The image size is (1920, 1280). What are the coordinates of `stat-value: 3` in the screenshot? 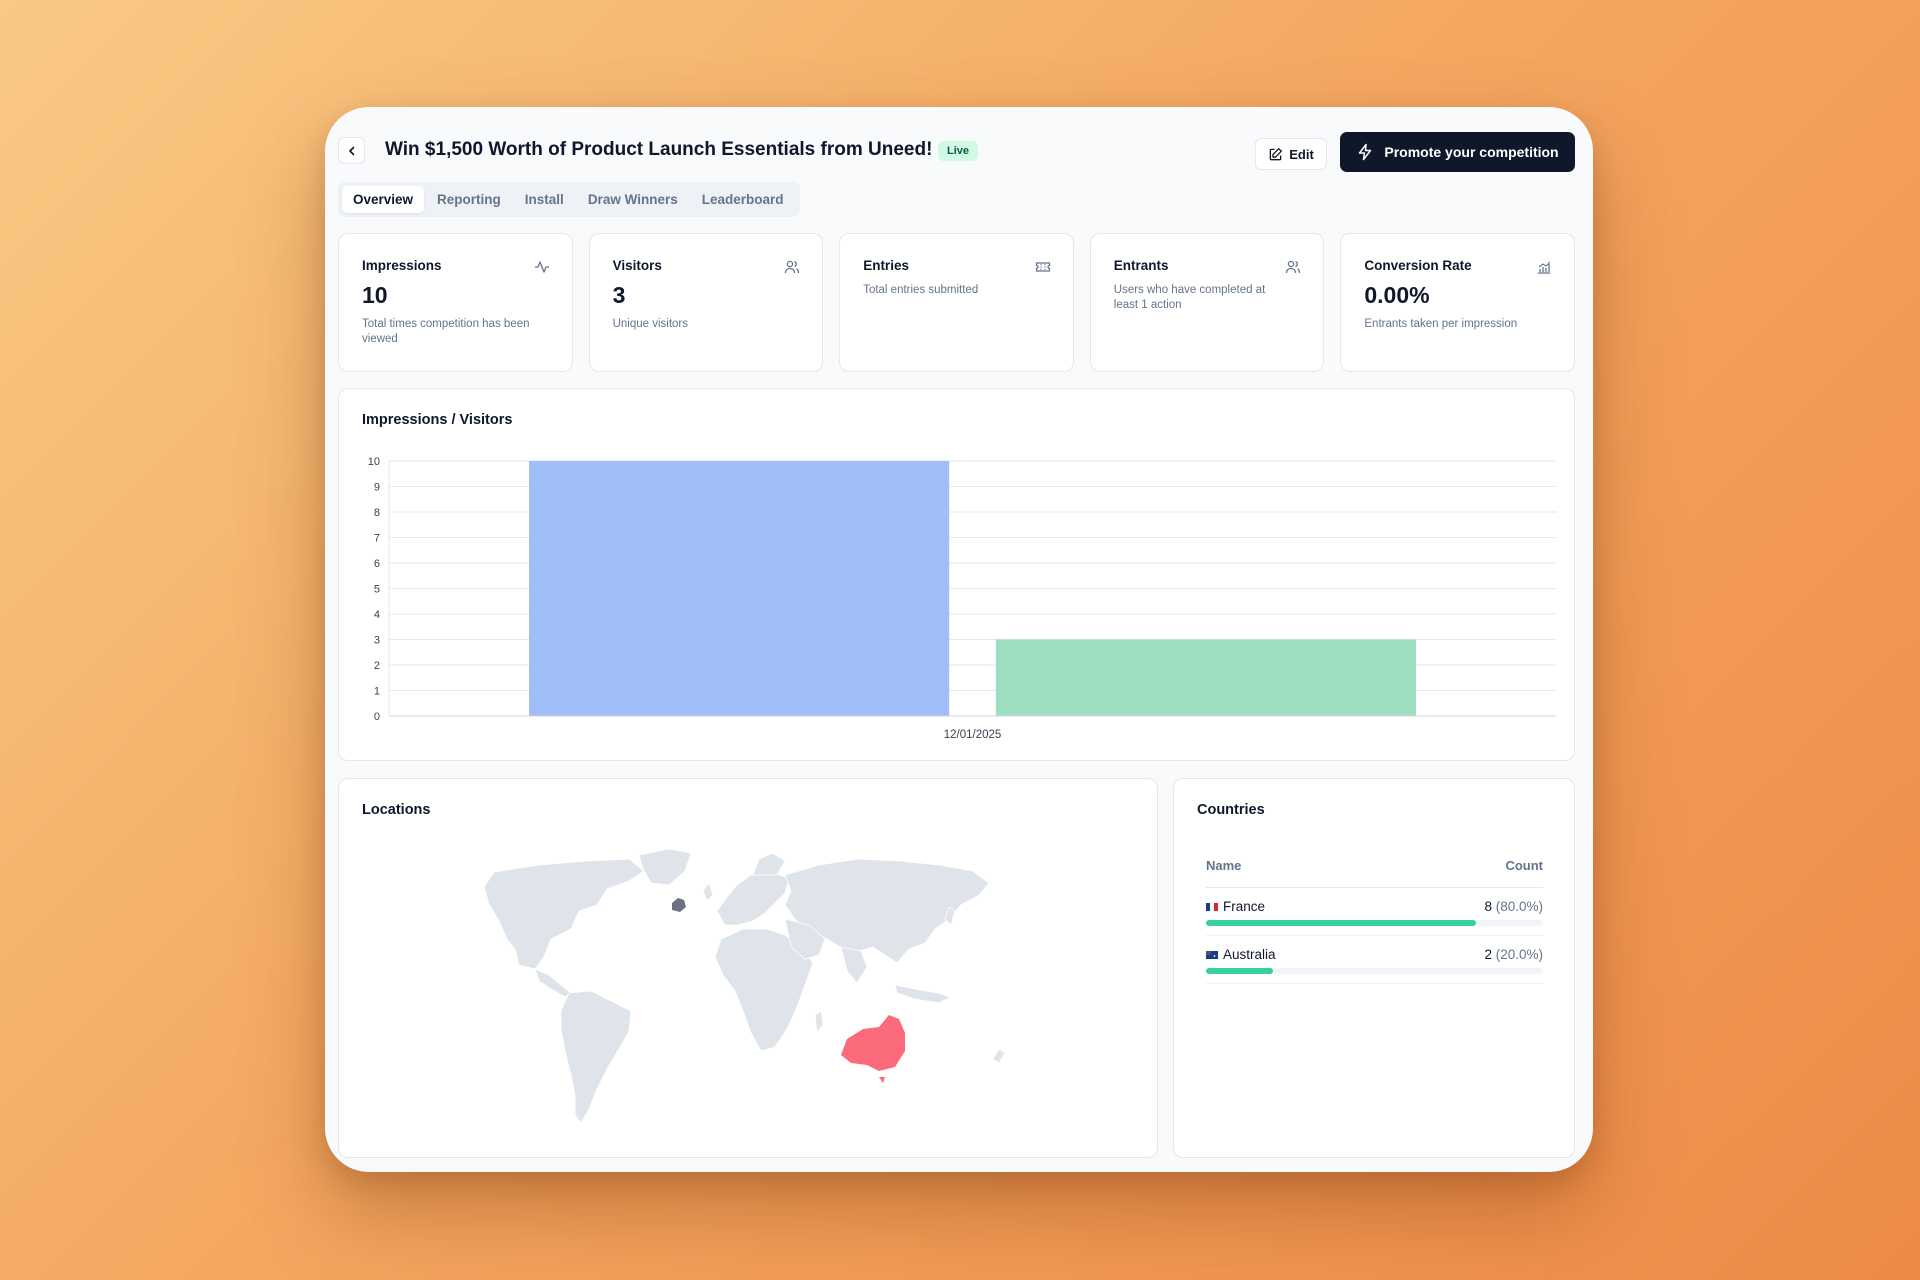 It's located at (619, 295).